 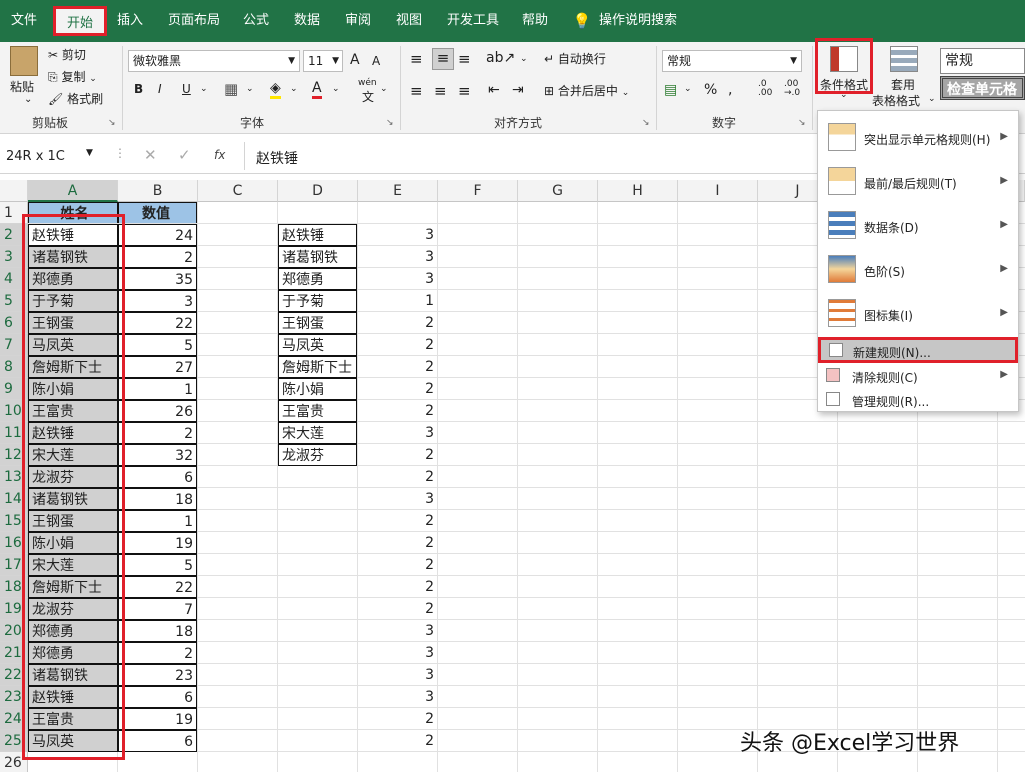 I want to click on align-right-icon: ≡, so click(x=464, y=91).